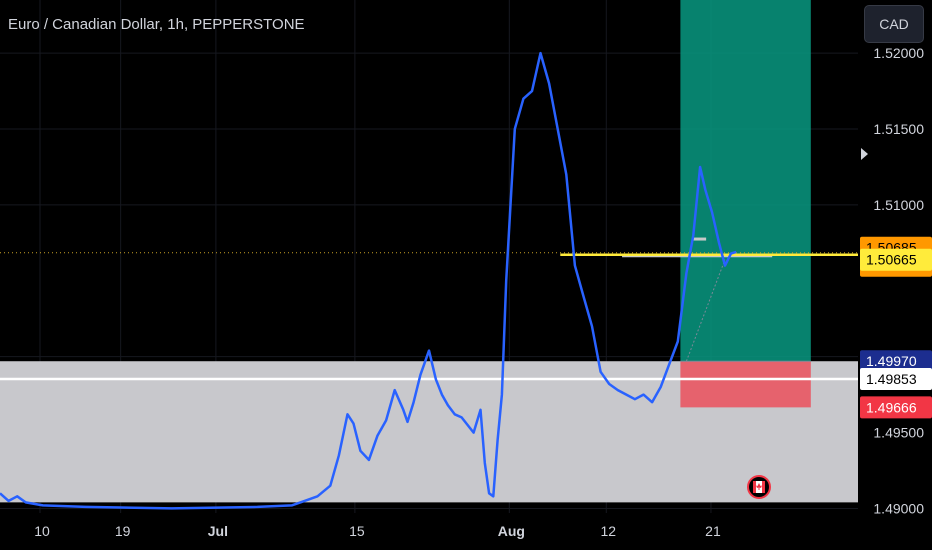 Image resolution: width=932 pixels, height=550 pixels. Describe the element at coordinates (123, 531) in the screenshot. I see `x-tick-label: 19` at that location.